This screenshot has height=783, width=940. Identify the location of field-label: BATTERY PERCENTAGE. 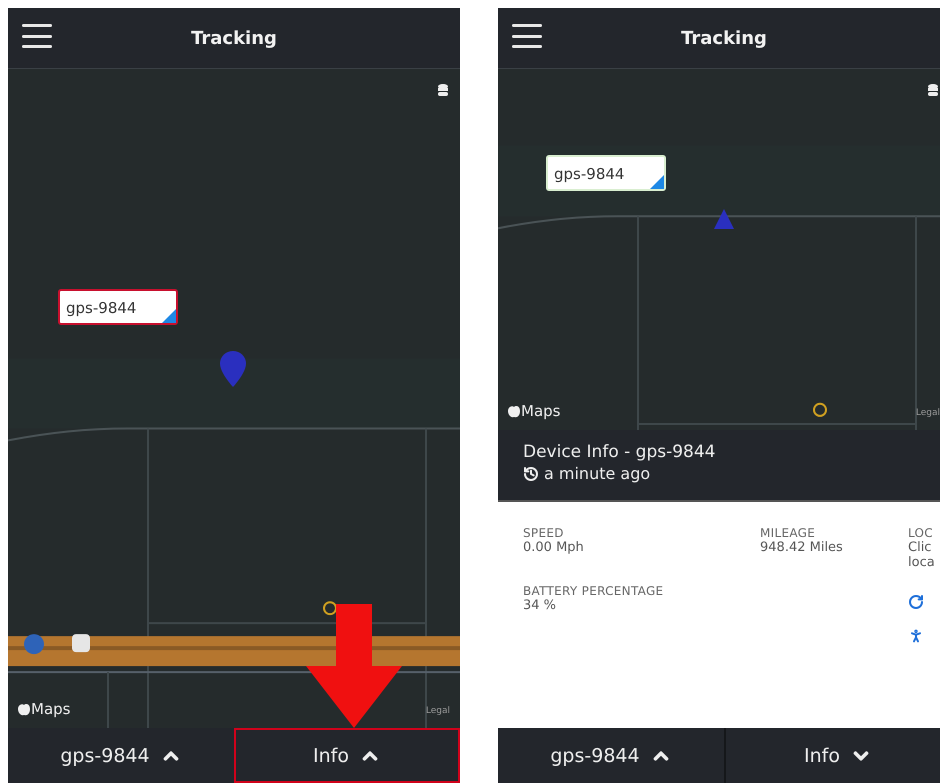
(593, 591).